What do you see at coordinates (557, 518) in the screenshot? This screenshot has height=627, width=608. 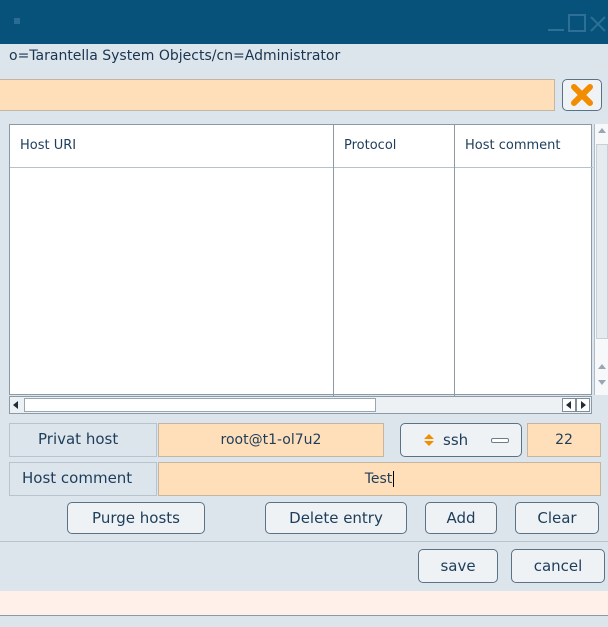 I see `clear-button: Clear` at bounding box center [557, 518].